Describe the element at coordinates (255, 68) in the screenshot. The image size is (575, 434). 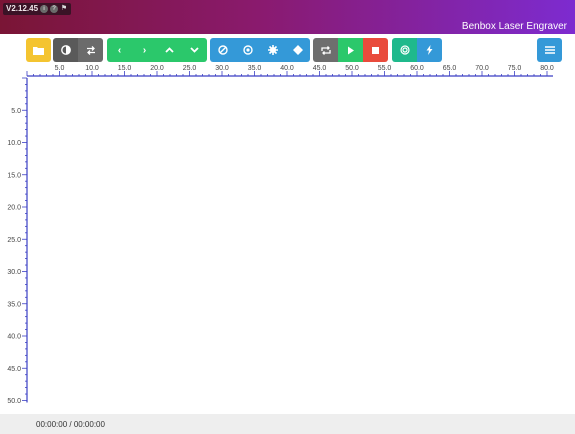
I see `ruler-top-label: 35.0` at that location.